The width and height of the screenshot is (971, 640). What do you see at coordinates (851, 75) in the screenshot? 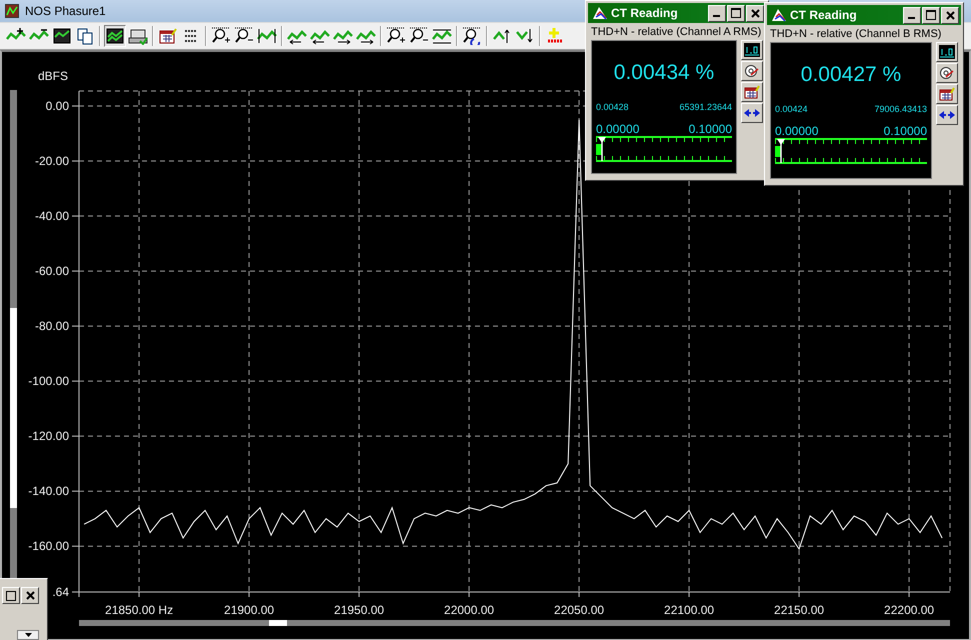
I see `reading-value: 0.00427 %` at bounding box center [851, 75].